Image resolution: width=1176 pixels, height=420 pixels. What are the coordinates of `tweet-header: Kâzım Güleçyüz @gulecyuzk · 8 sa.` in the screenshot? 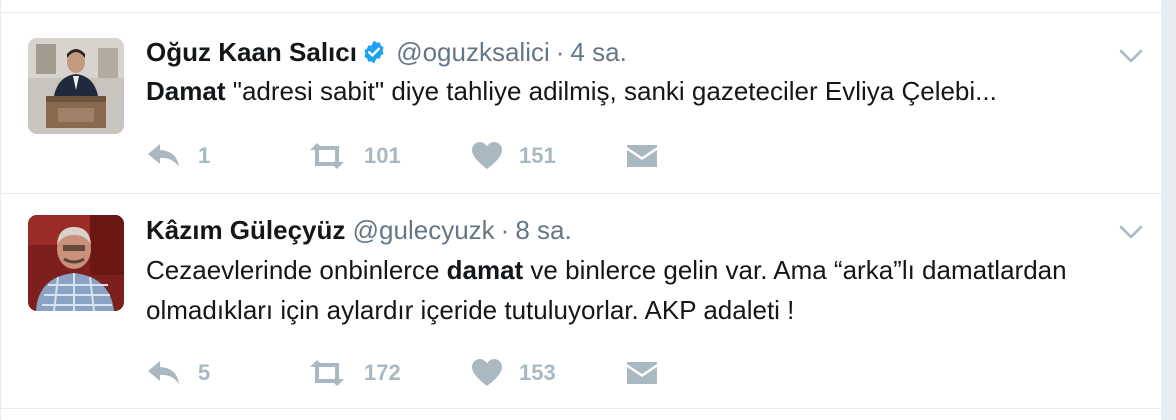 It's located at (359, 230).